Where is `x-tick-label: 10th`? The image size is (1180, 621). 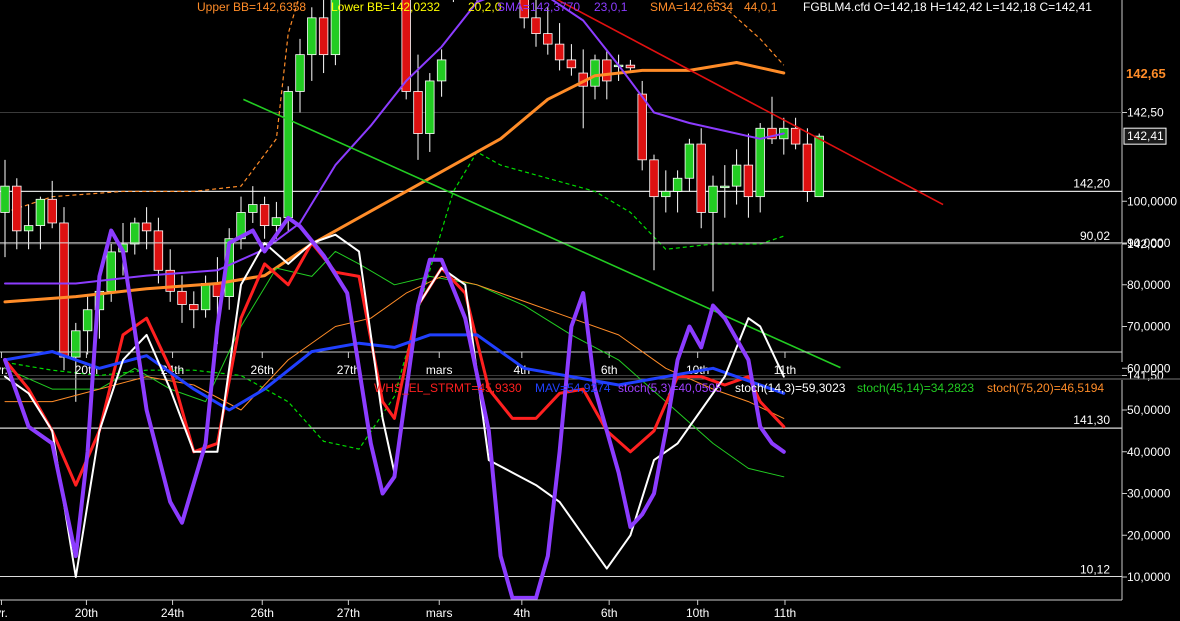 x-tick-label: 10th is located at coordinates (697, 613).